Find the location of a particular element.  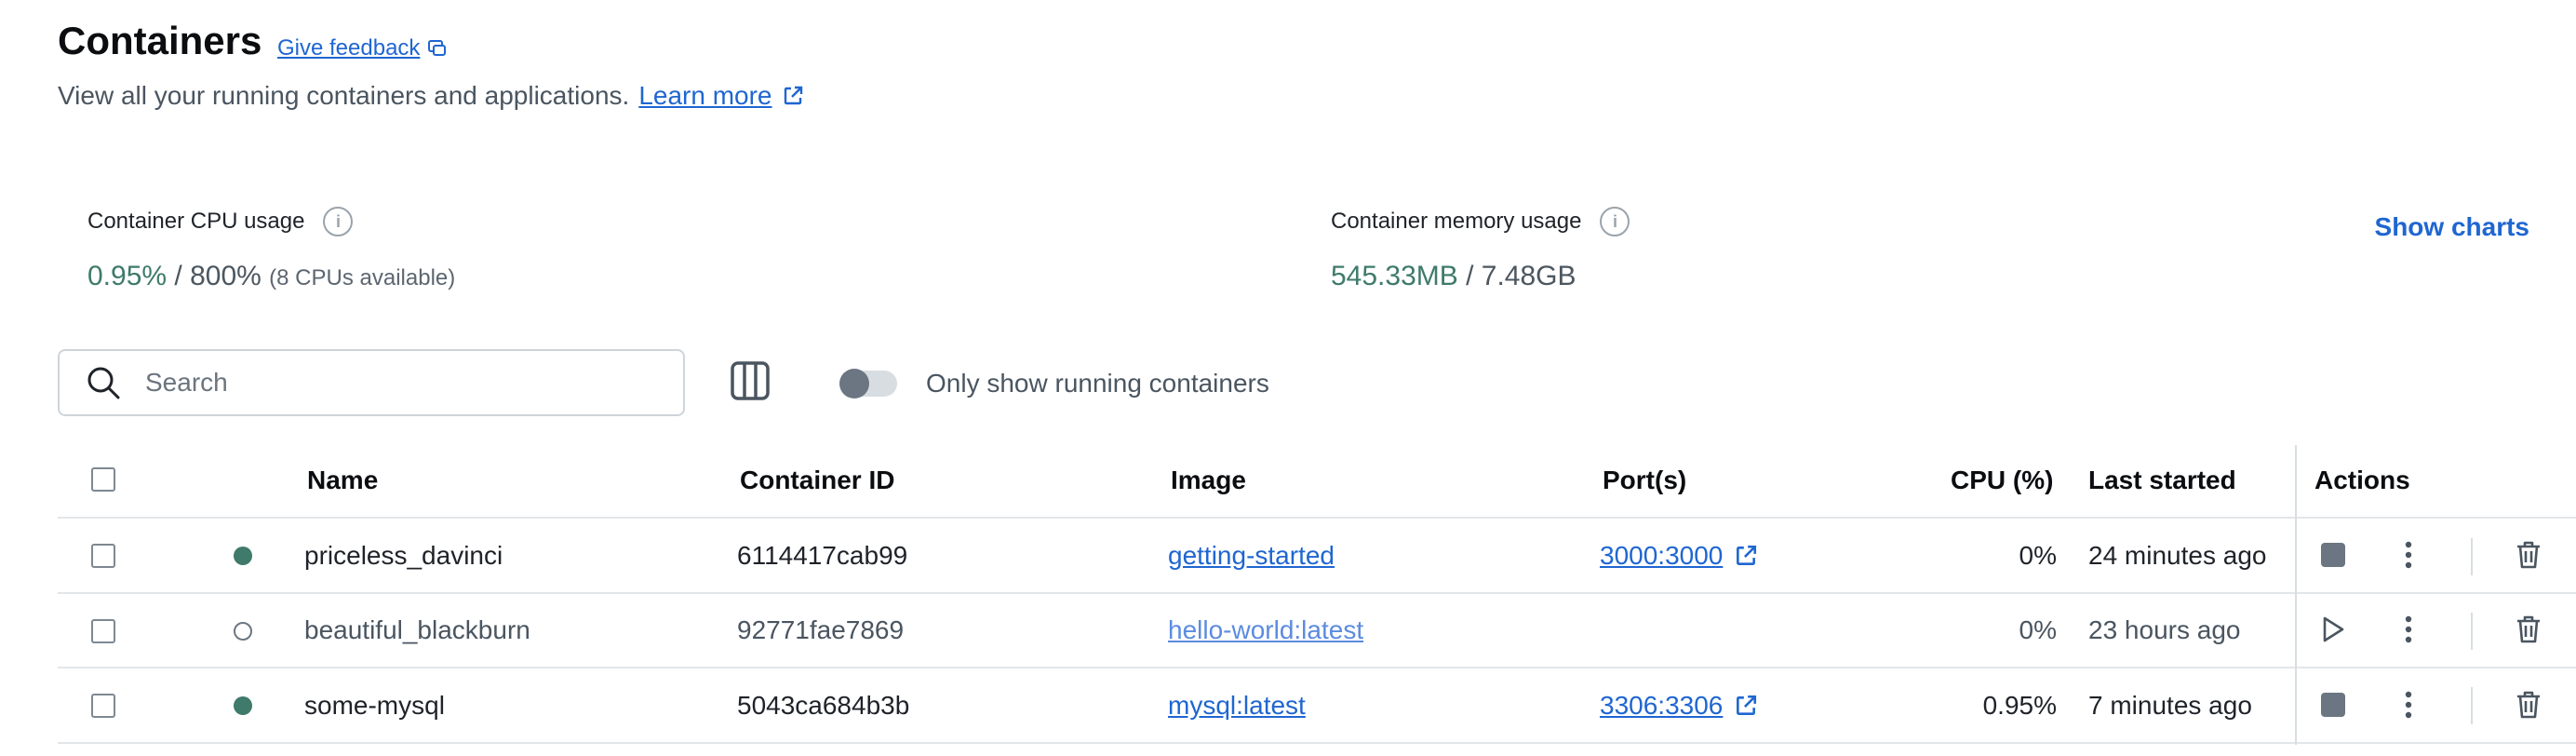

port-label: 3306:3306 is located at coordinates (1662, 706).